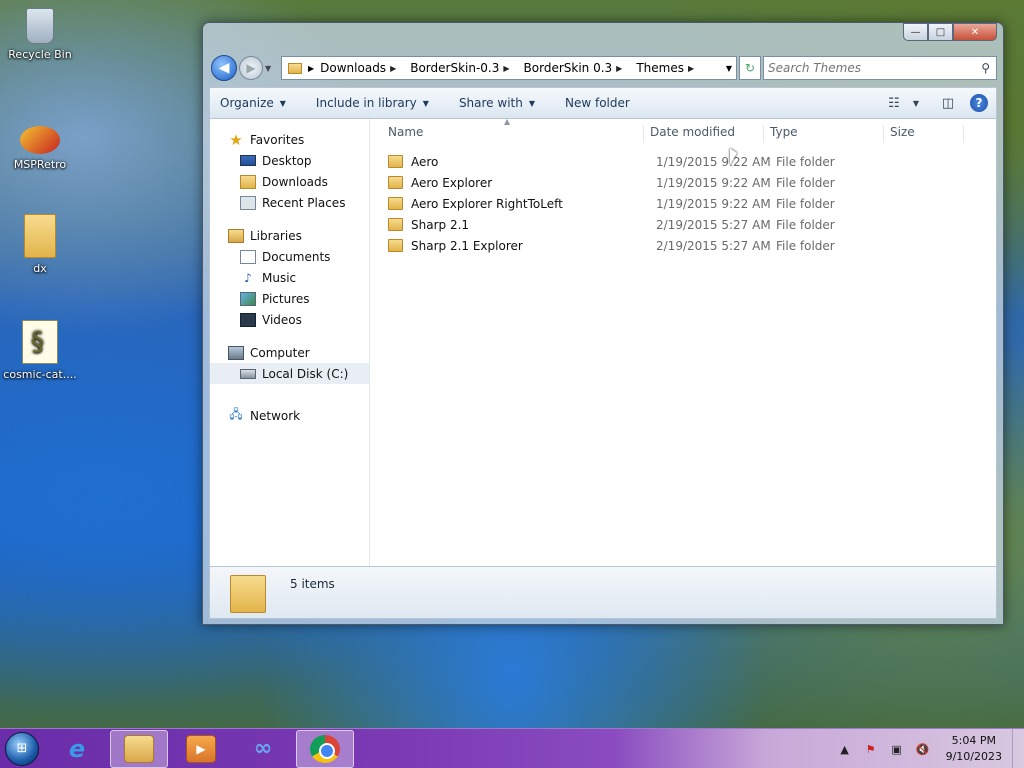  What do you see at coordinates (248, 298) in the screenshot?
I see `pictures-icon` at bounding box center [248, 298].